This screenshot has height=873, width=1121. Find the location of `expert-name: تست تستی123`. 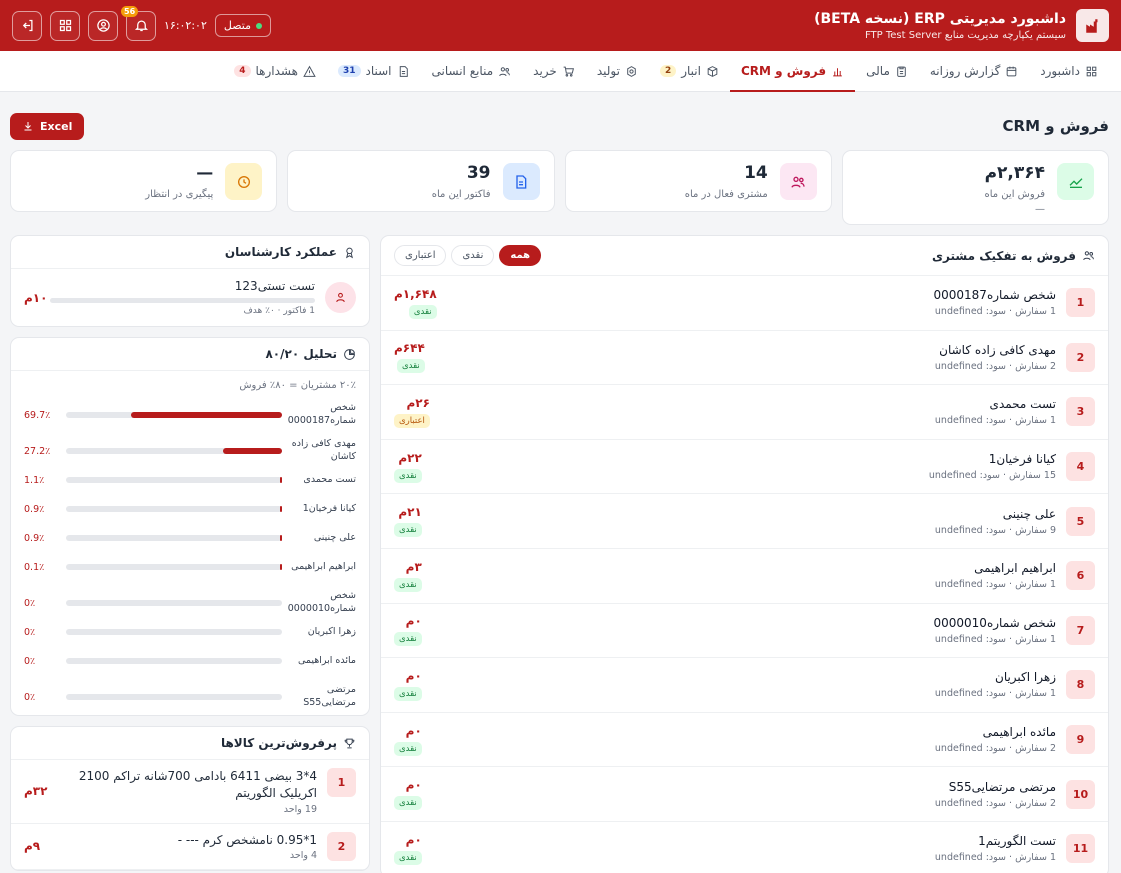

expert-name: تست تستی123 is located at coordinates (274, 286).